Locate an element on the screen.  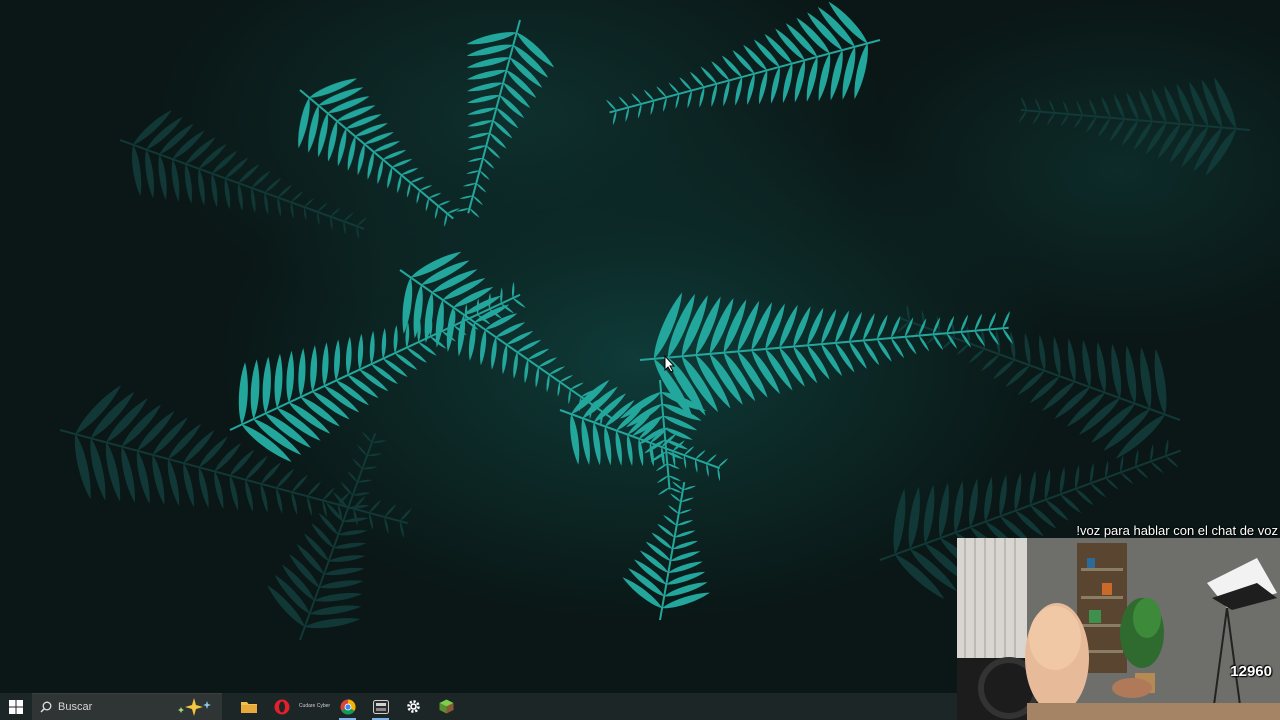
taskbar-search-box: Buscar is located at coordinates (127, 706).